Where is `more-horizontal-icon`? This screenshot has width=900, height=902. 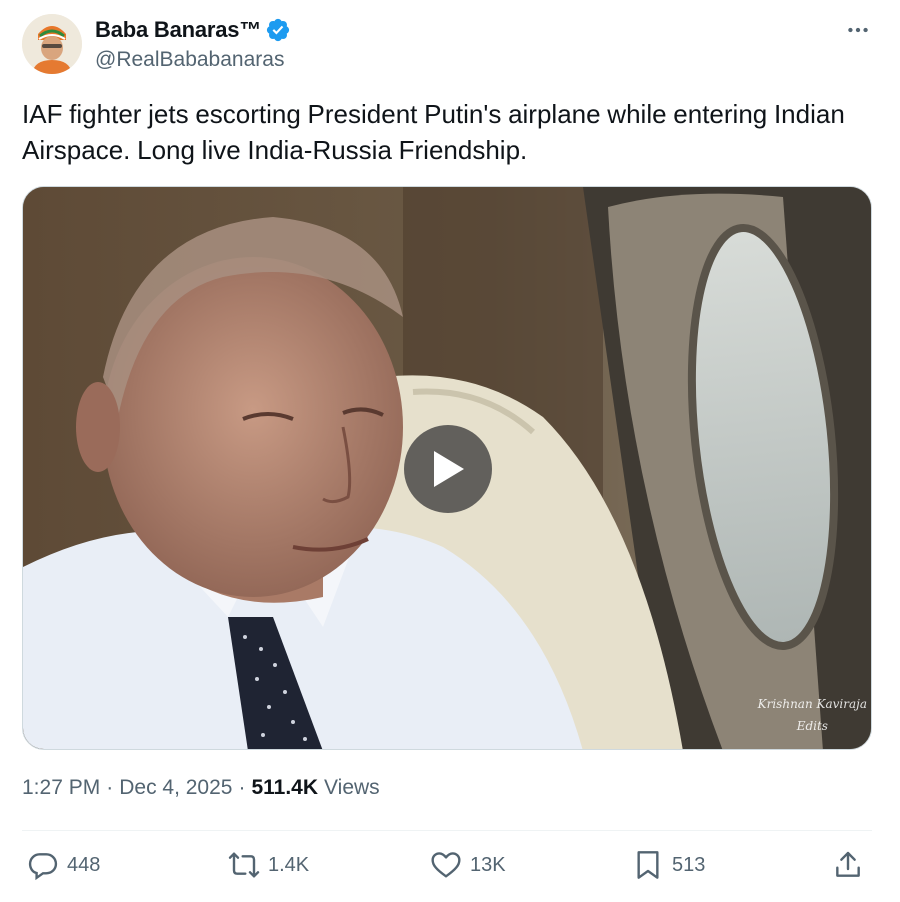
more-horizontal-icon is located at coordinates (858, 30).